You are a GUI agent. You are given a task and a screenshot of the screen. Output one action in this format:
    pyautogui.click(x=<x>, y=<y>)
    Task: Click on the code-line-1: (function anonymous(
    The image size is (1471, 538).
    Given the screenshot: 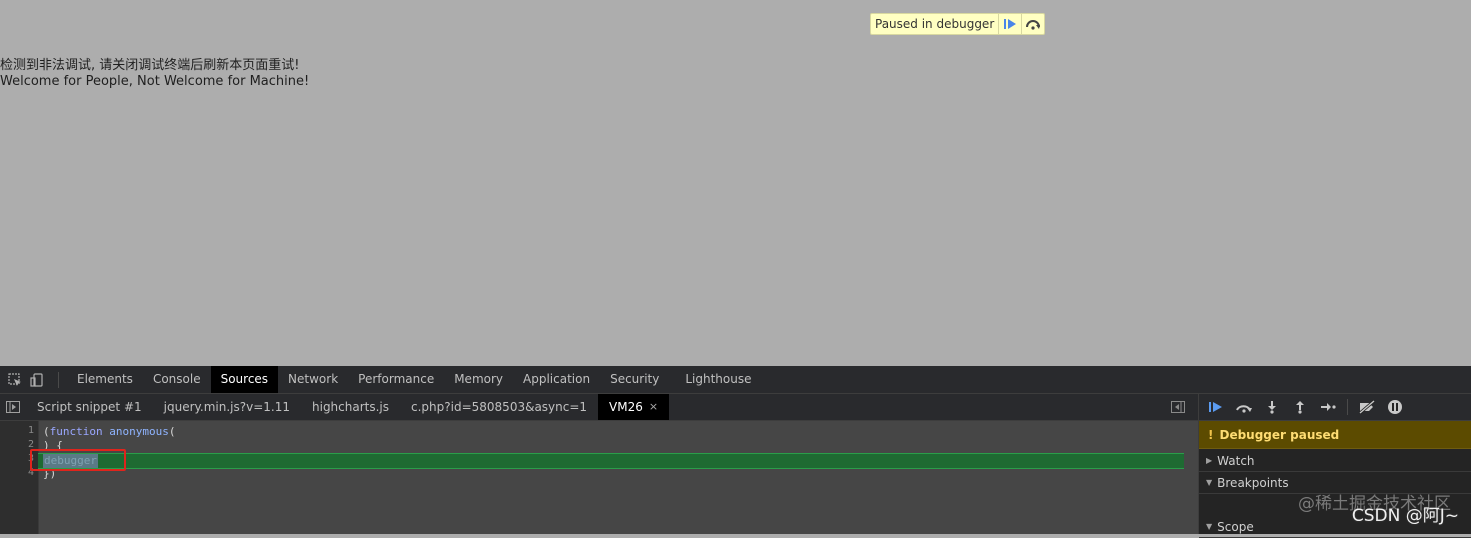 What is the action you would take?
    pyautogui.click(x=109, y=432)
    